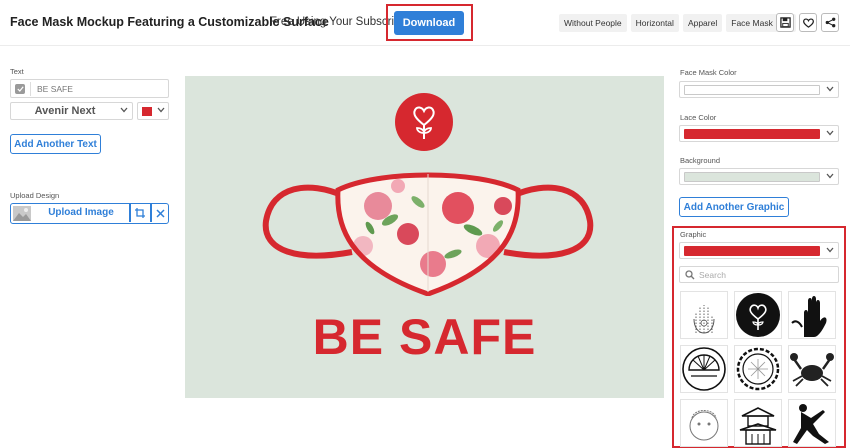  I want to click on tag-without-people: Without People, so click(593, 23).